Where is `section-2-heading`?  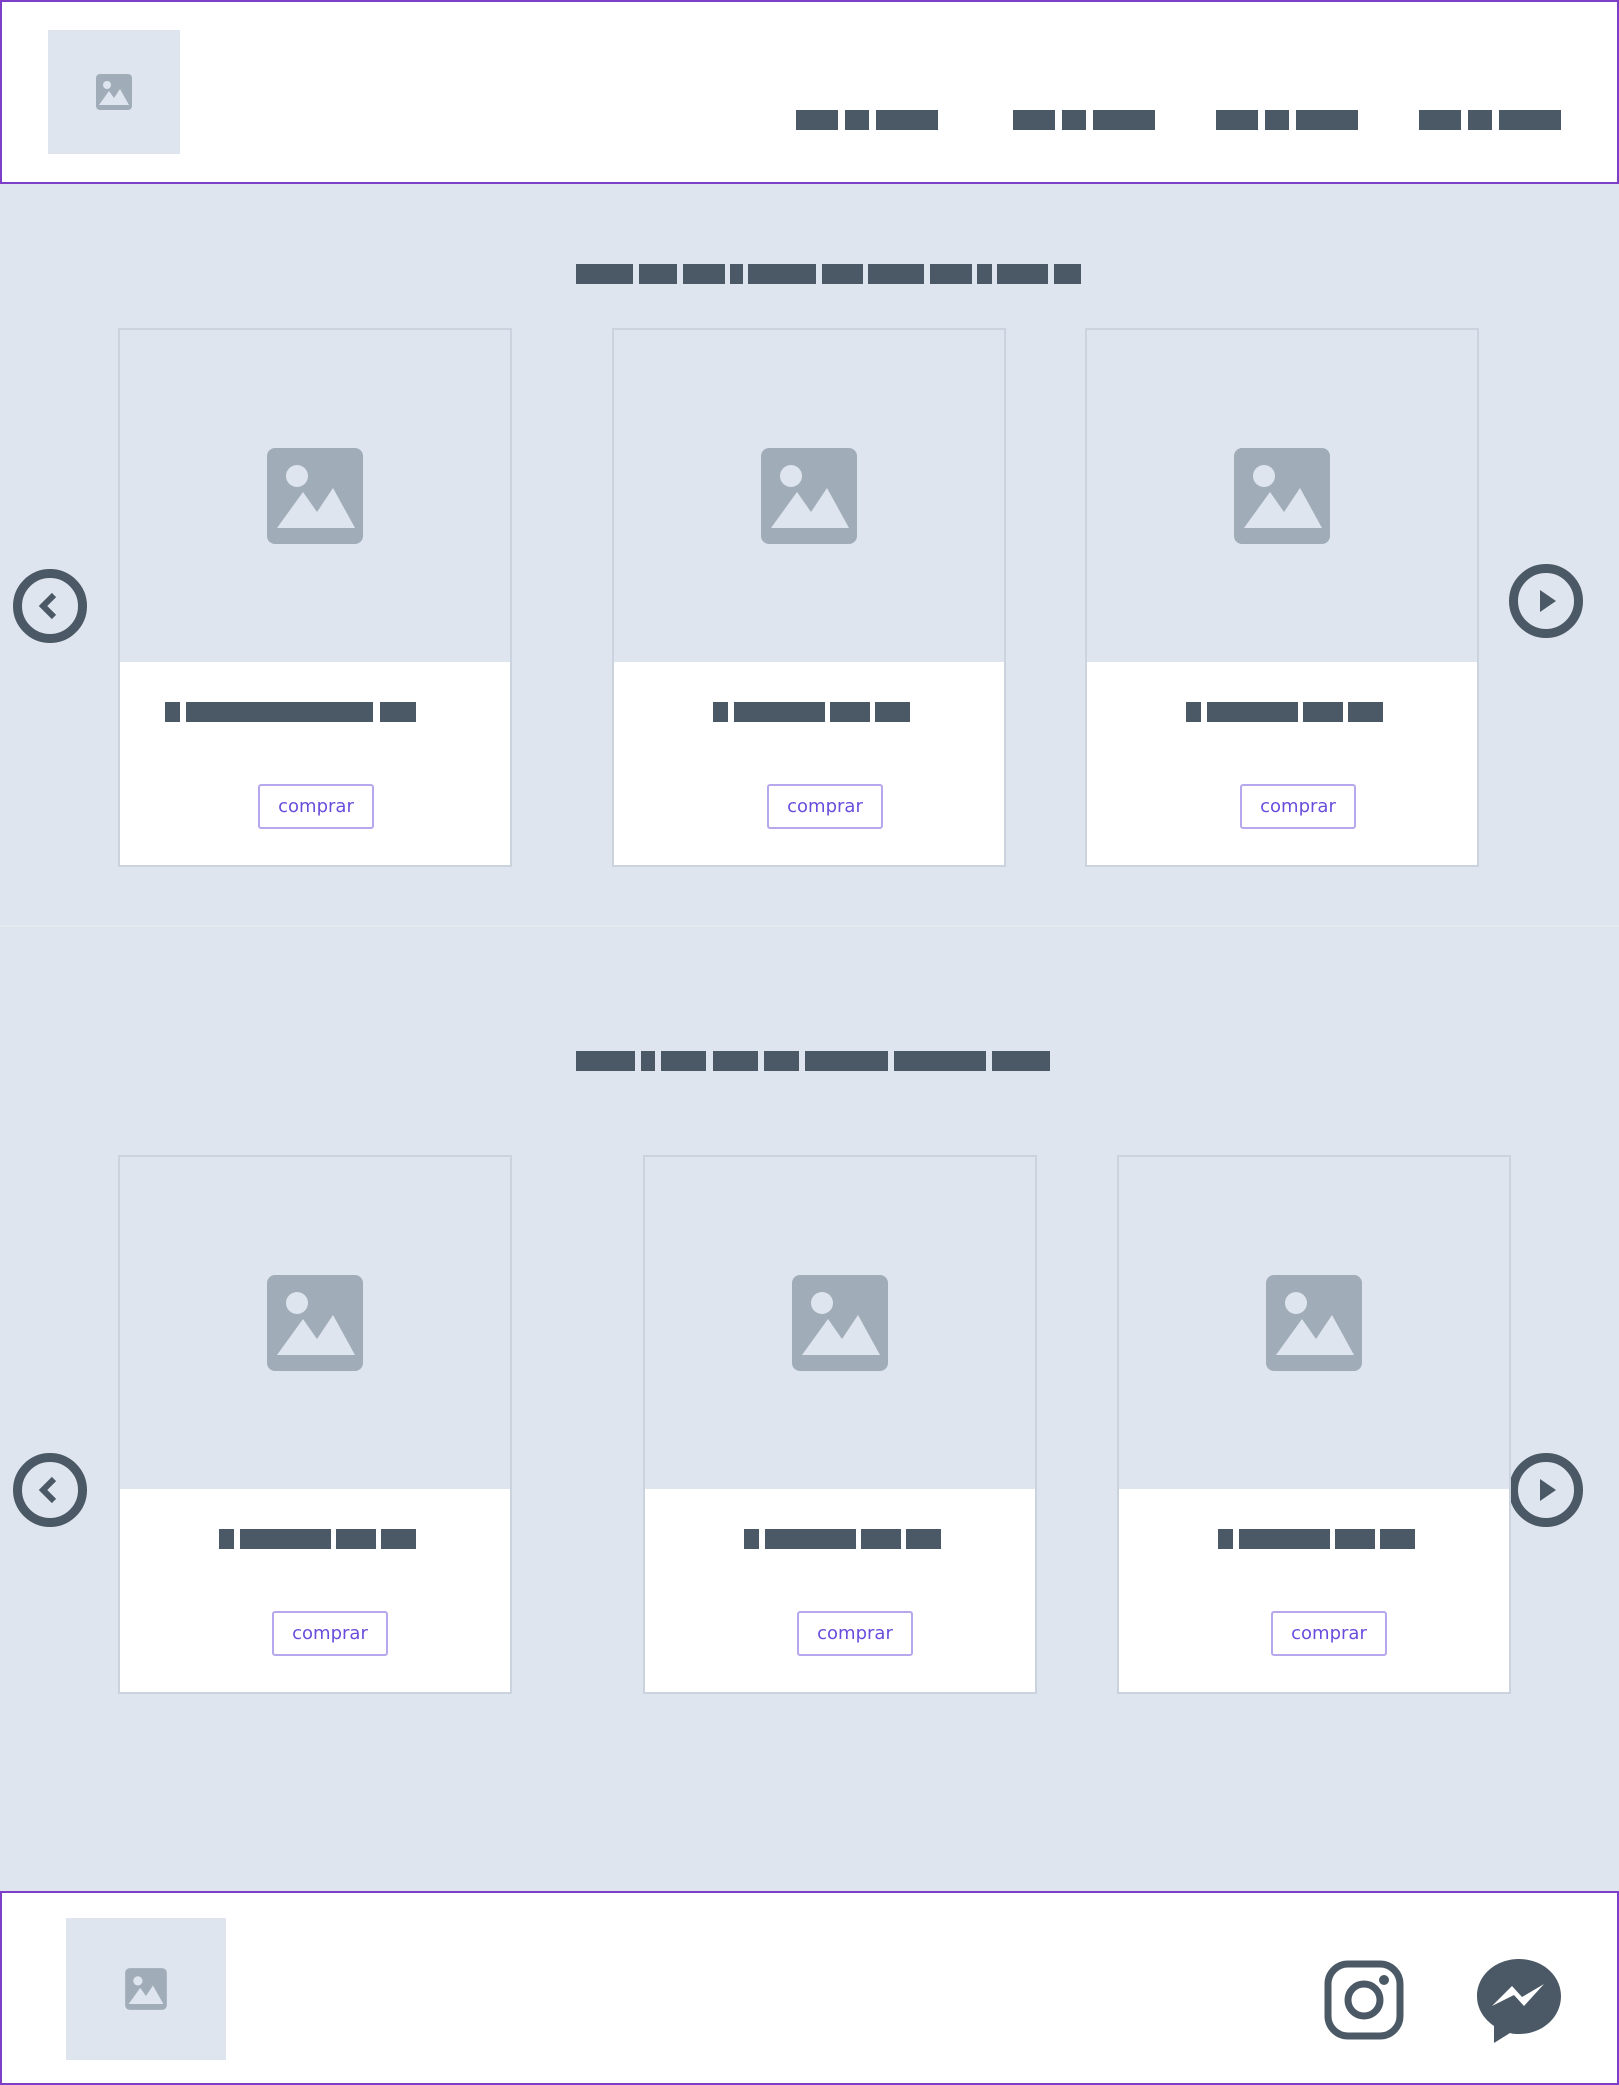
section-2-heading is located at coordinates (813, 1062).